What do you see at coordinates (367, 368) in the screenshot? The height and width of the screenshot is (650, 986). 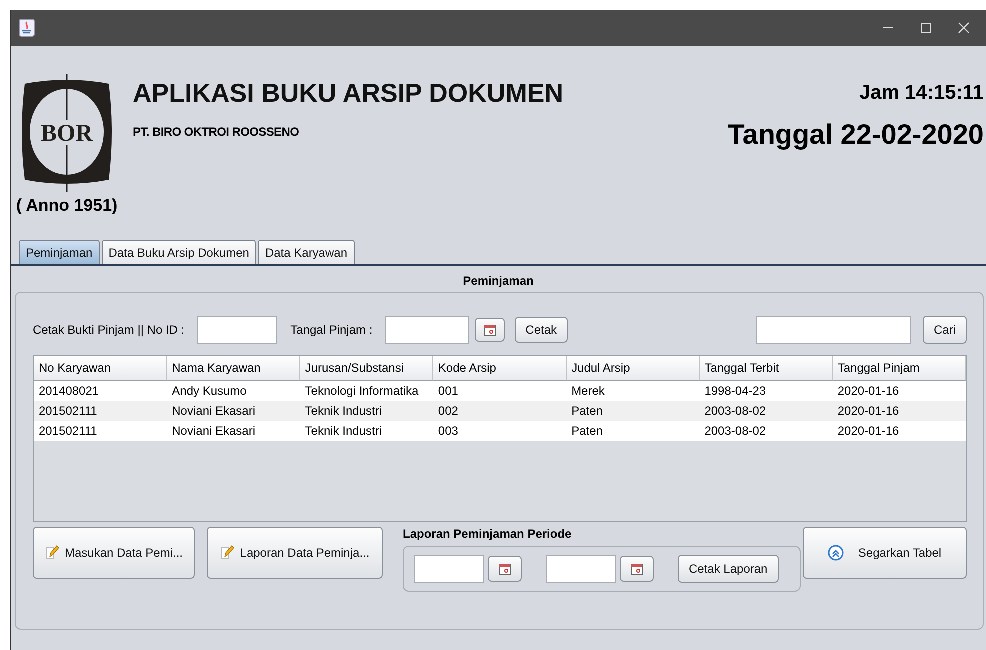 I see `column-header: Jurusan/Substansi` at bounding box center [367, 368].